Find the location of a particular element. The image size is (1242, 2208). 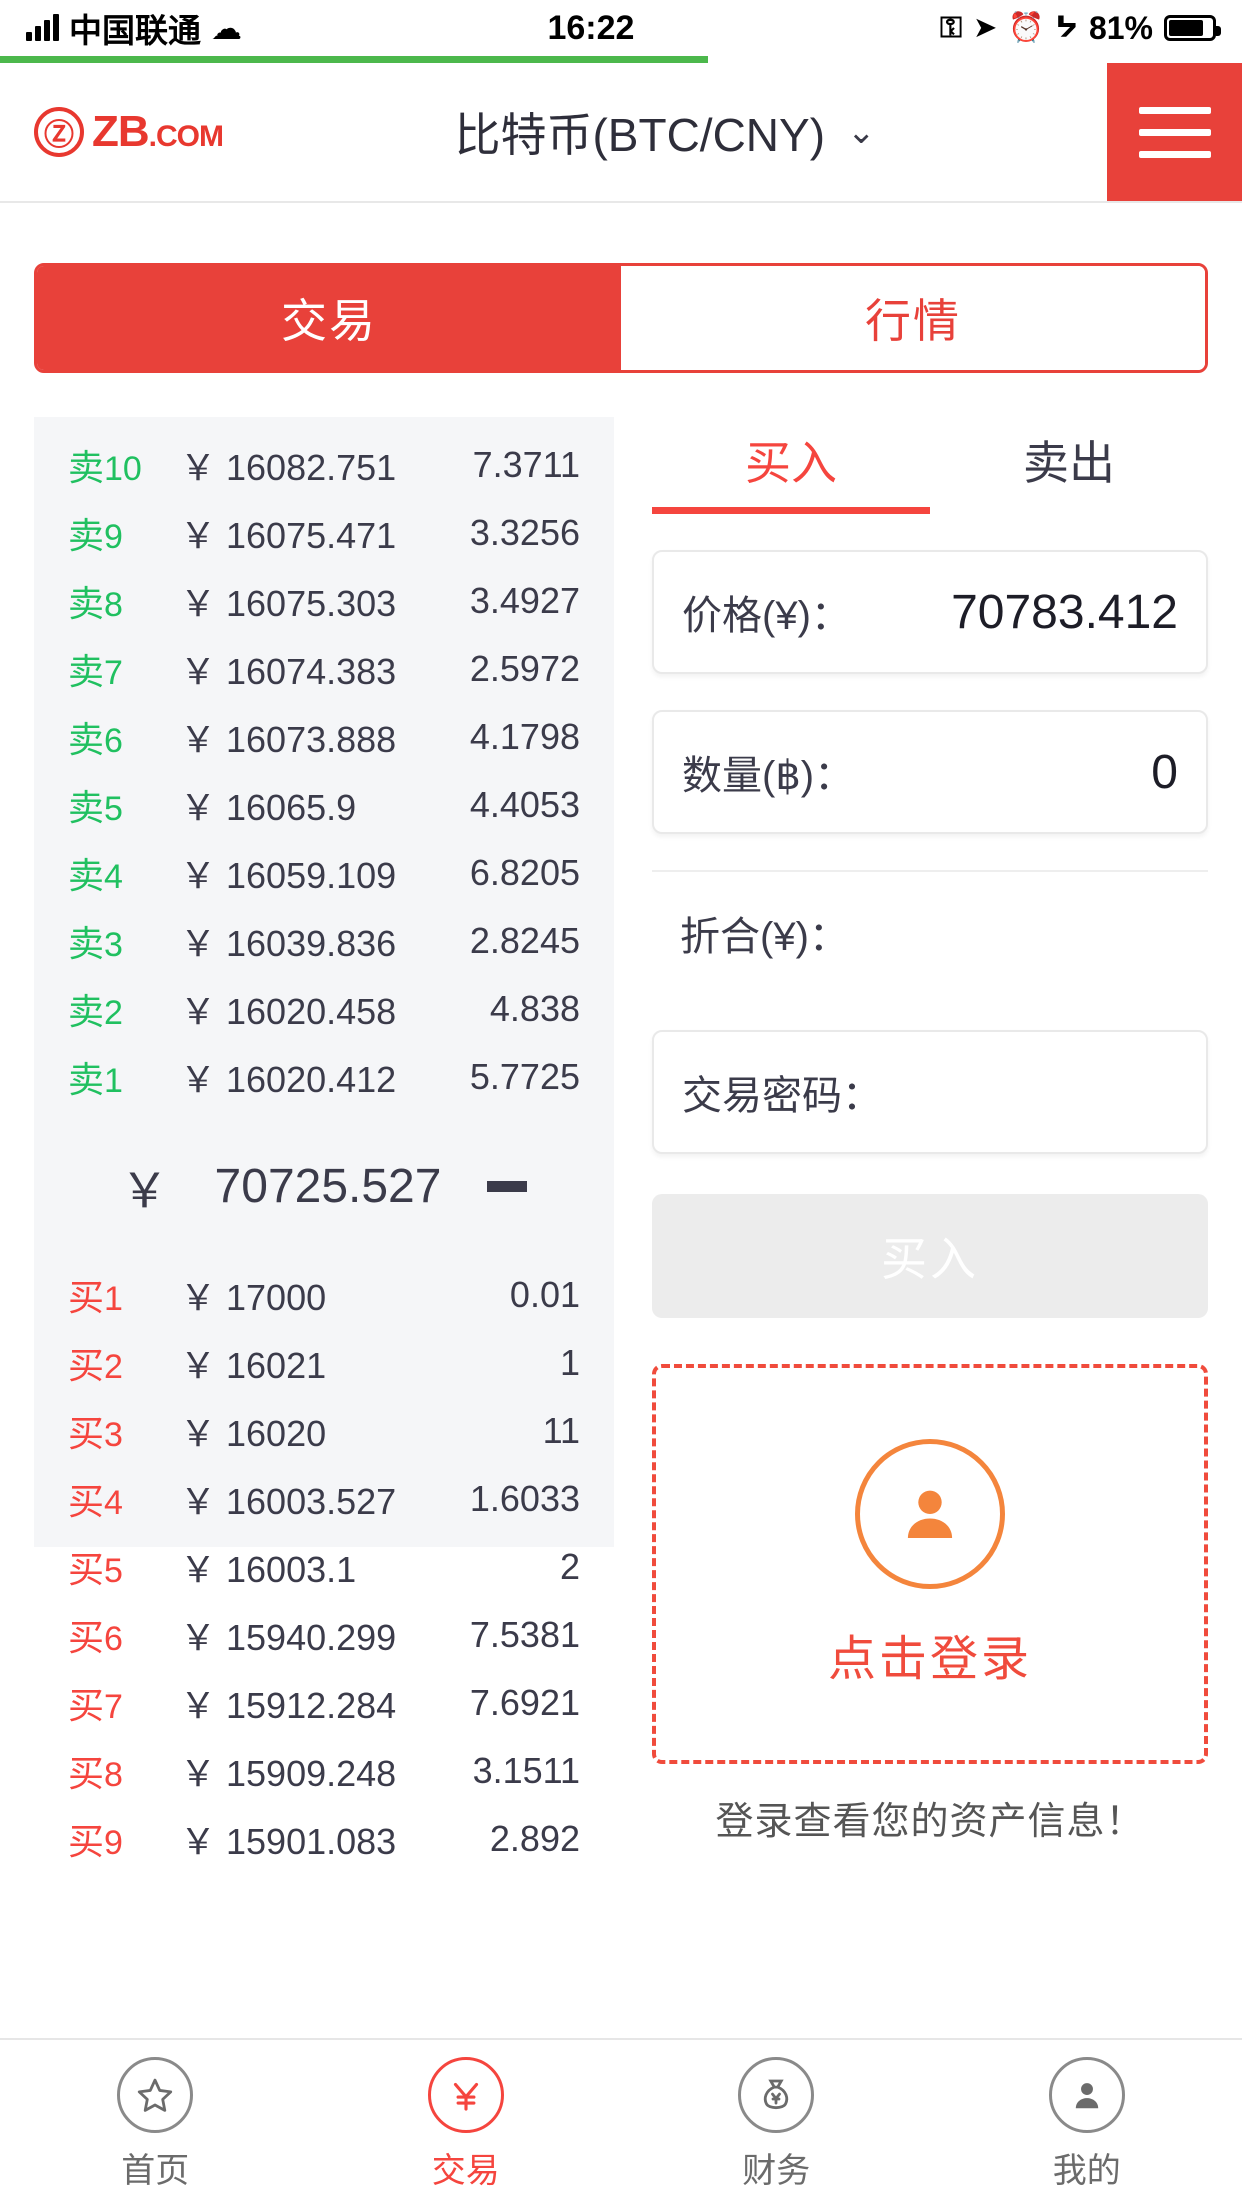

zb-logo: Ⓩ ZB.COM is located at coordinates (112, 132).